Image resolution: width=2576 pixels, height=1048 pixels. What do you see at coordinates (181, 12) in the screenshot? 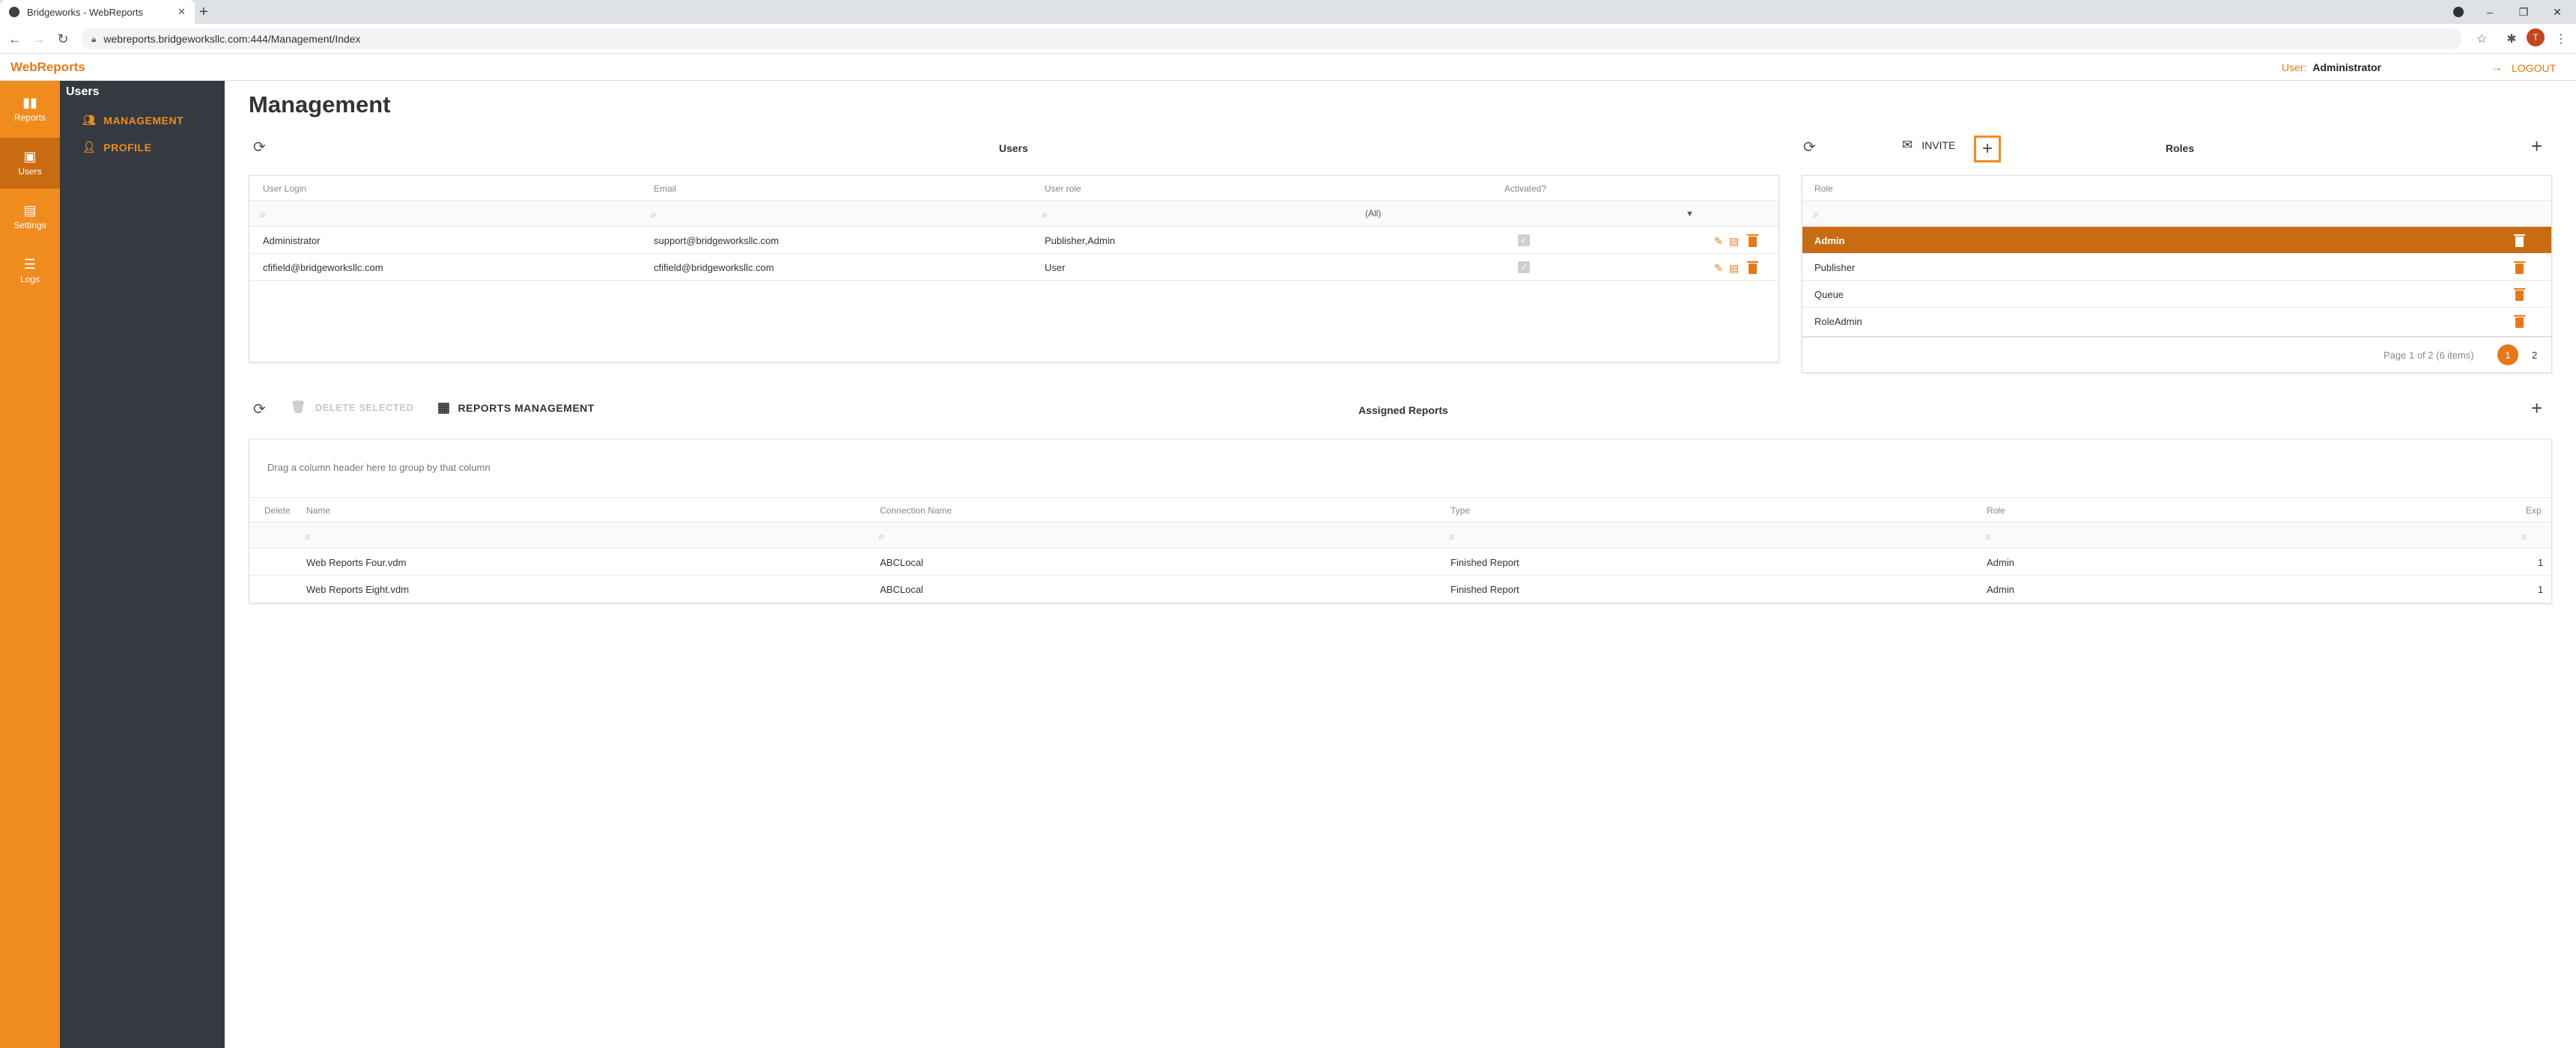
I see `tab-close-icon: ✕` at bounding box center [181, 12].